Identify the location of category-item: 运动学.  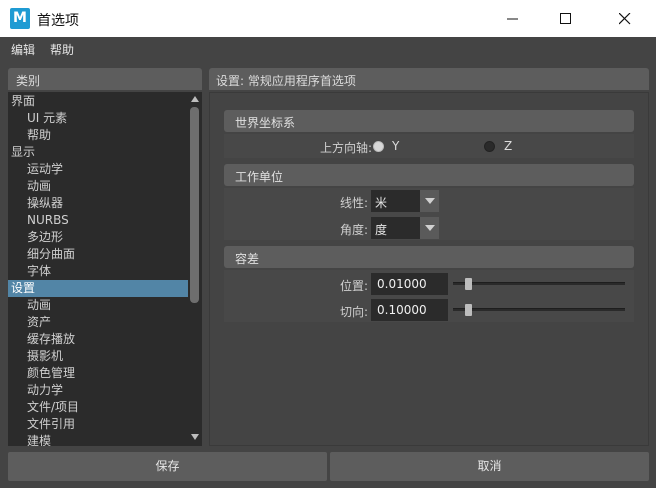
(98, 169).